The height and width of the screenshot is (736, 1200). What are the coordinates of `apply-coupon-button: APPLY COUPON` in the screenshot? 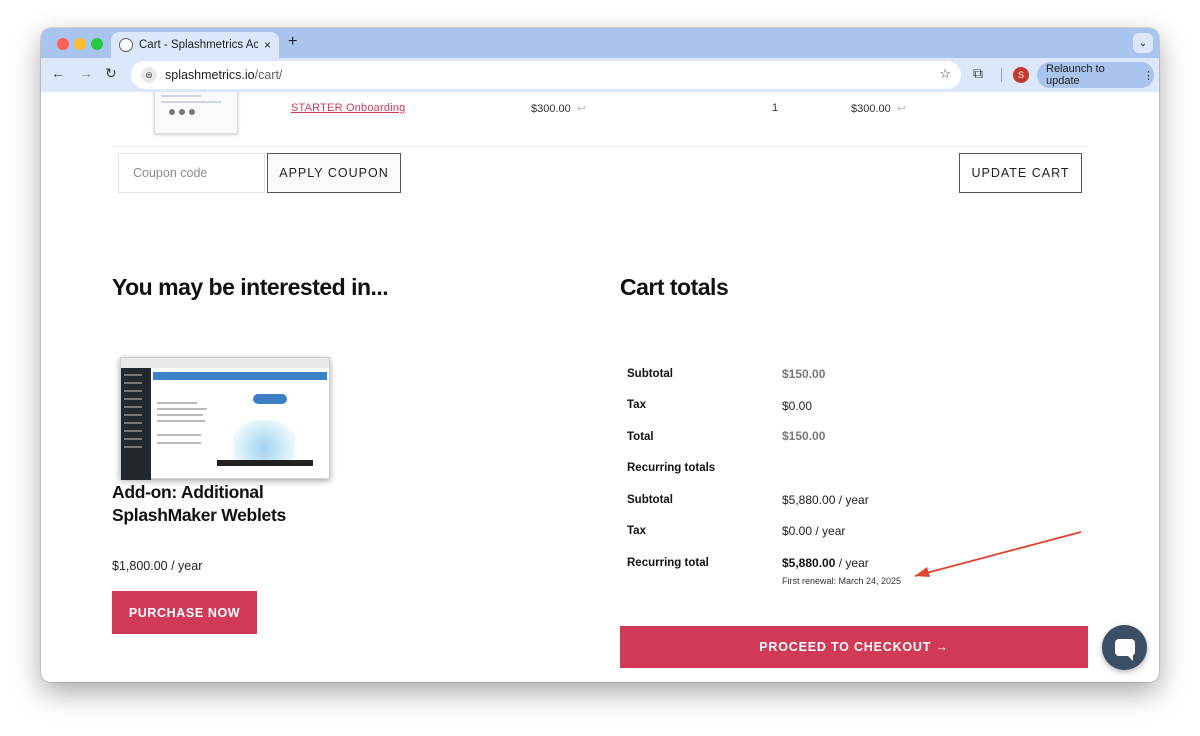 It's located at (334, 173).